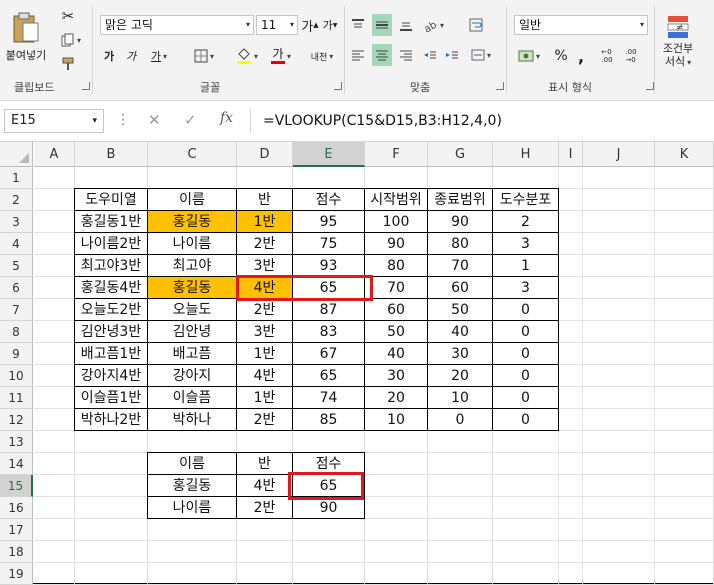  Describe the element at coordinates (480, 121) in the screenshot. I see `formula-input: =VLOOKUP(C15&D15,B3:H12,4,0)` at that location.